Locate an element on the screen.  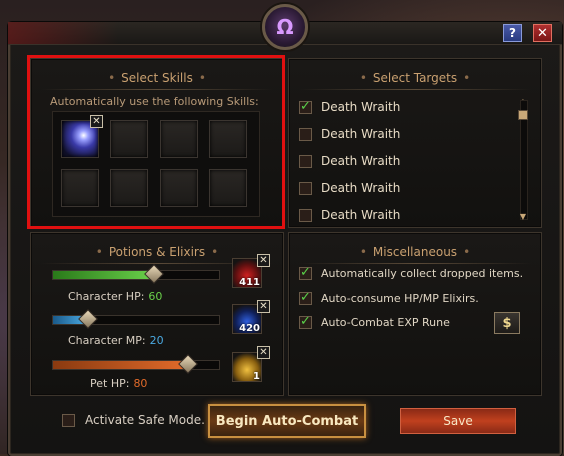
remove-pet-potion-icon: ✕ is located at coordinates (263, 352).